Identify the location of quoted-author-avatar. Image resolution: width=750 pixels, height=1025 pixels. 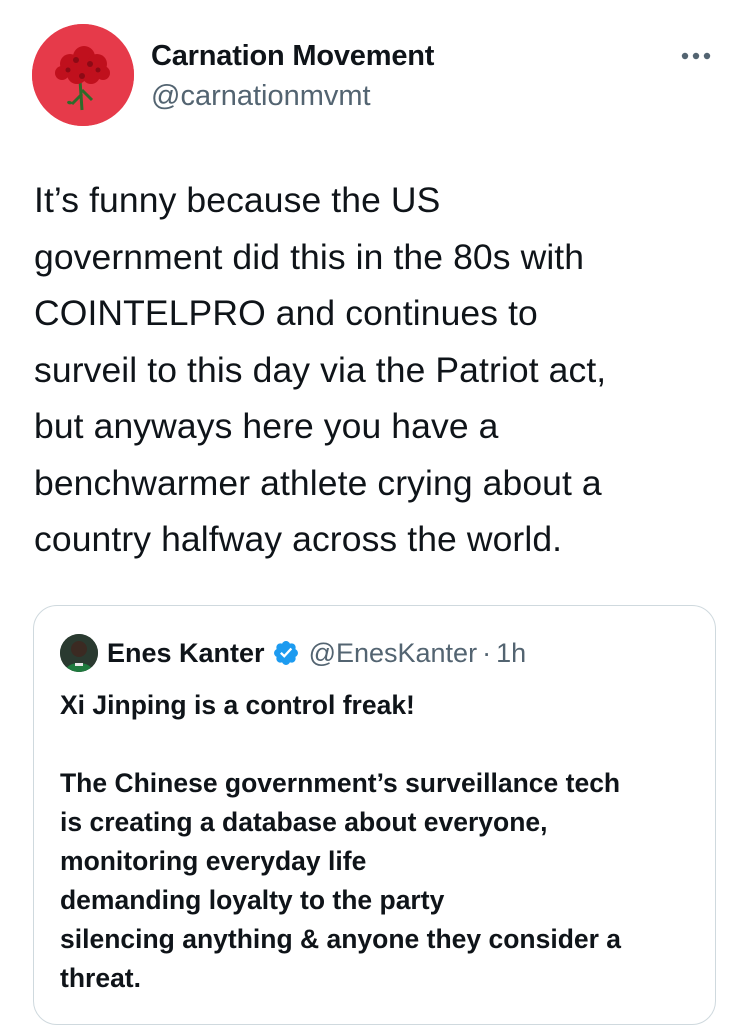
(79, 653).